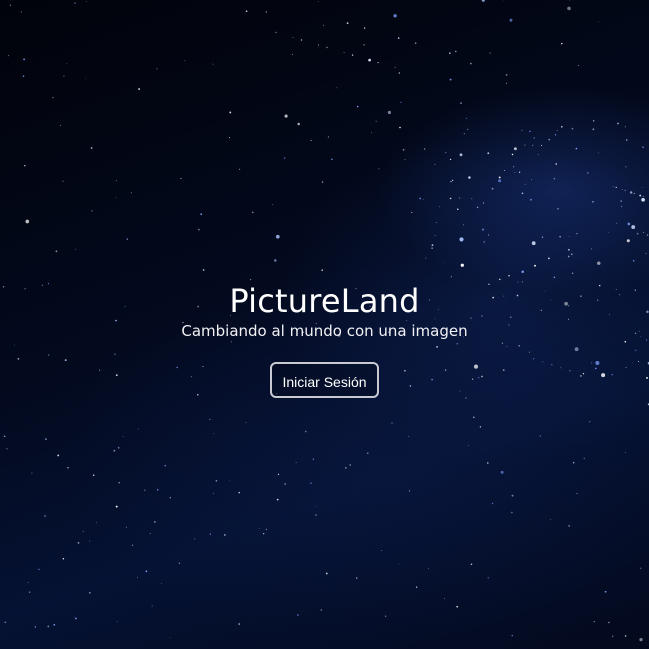 The height and width of the screenshot is (649, 649). I want to click on login-button: Iniciar Sesión, so click(324, 380).